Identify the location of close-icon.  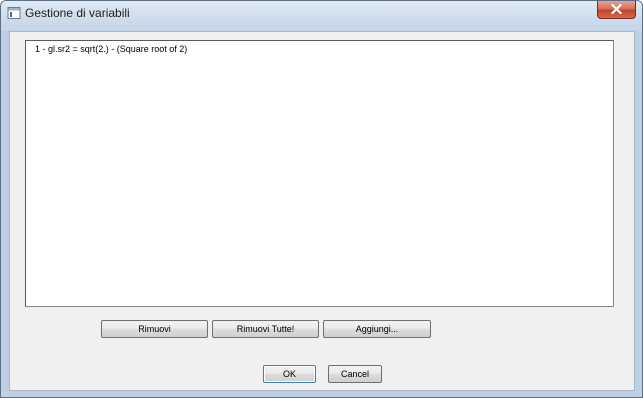
(616, 10).